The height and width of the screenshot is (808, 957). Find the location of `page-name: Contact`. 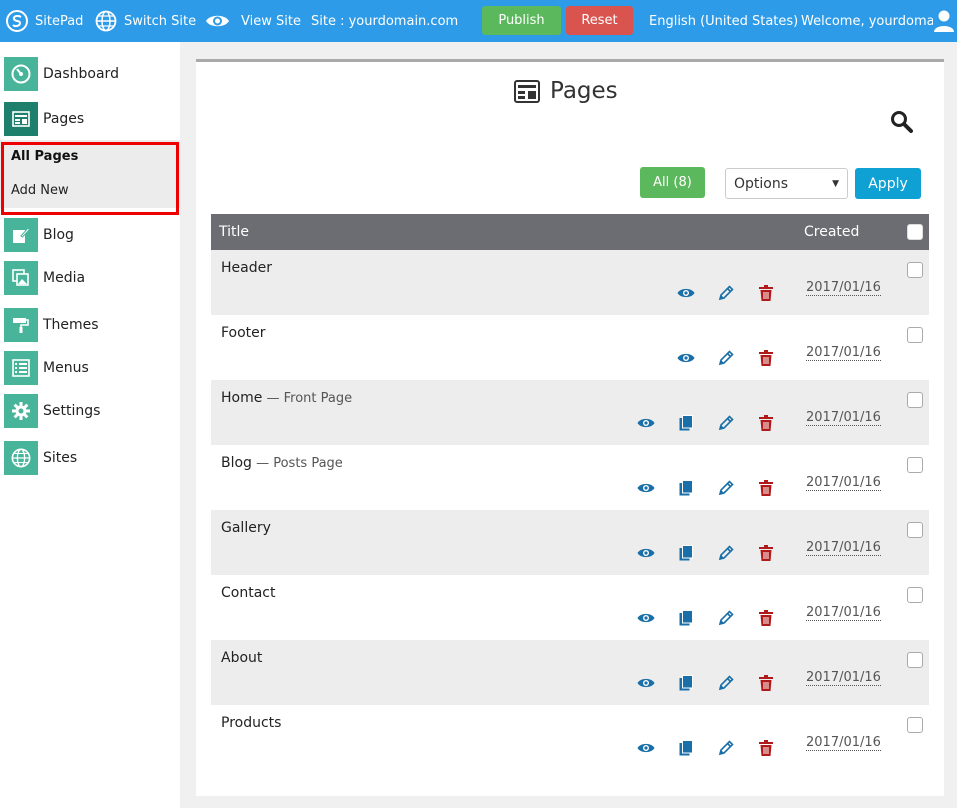

page-name: Contact is located at coordinates (248, 593).